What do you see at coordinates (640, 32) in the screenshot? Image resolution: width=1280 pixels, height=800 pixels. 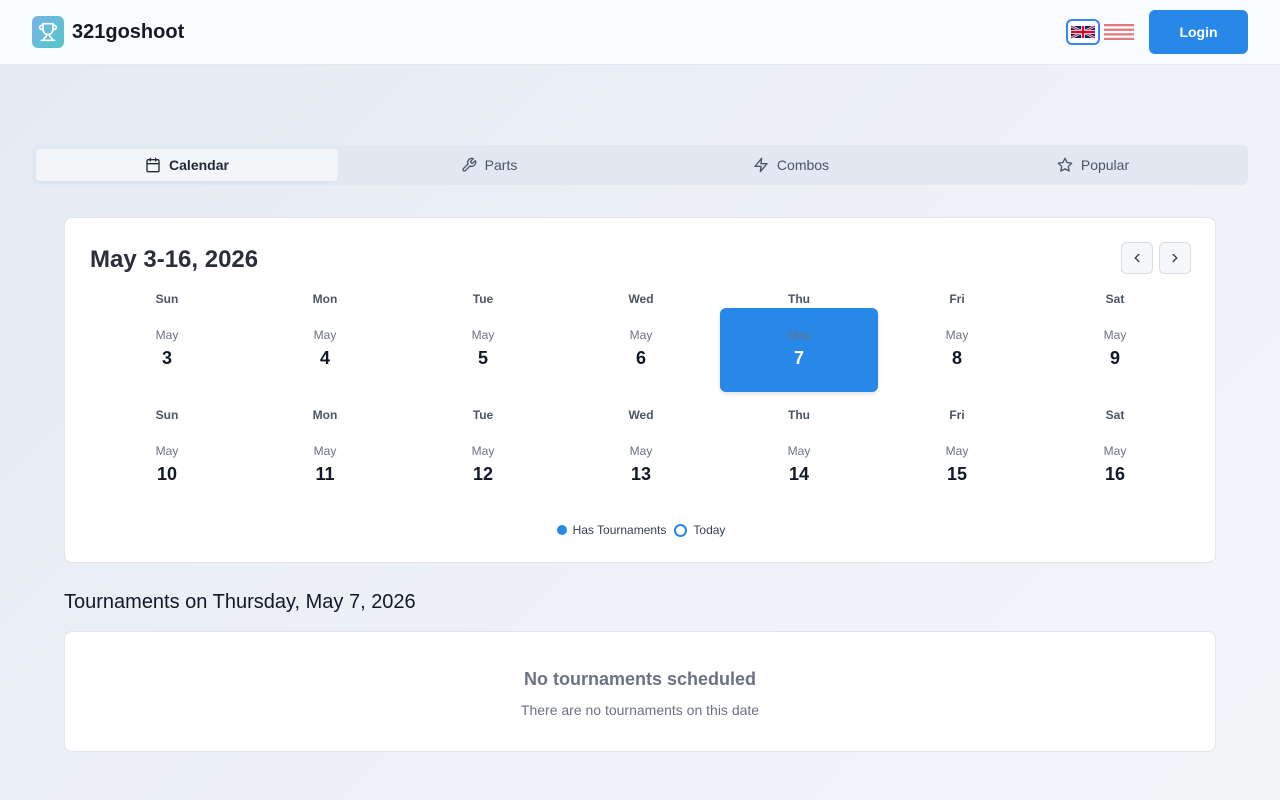 I see `top-header: 321goshoot Login` at bounding box center [640, 32].